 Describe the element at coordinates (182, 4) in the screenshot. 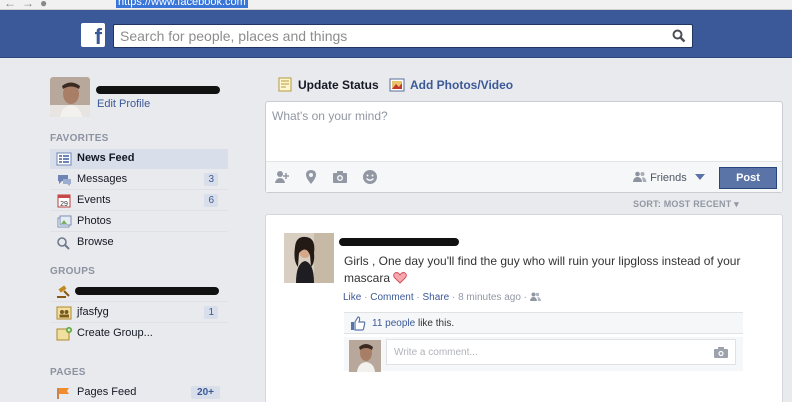

I see `address-bar-url: https://www.facebook.com` at that location.